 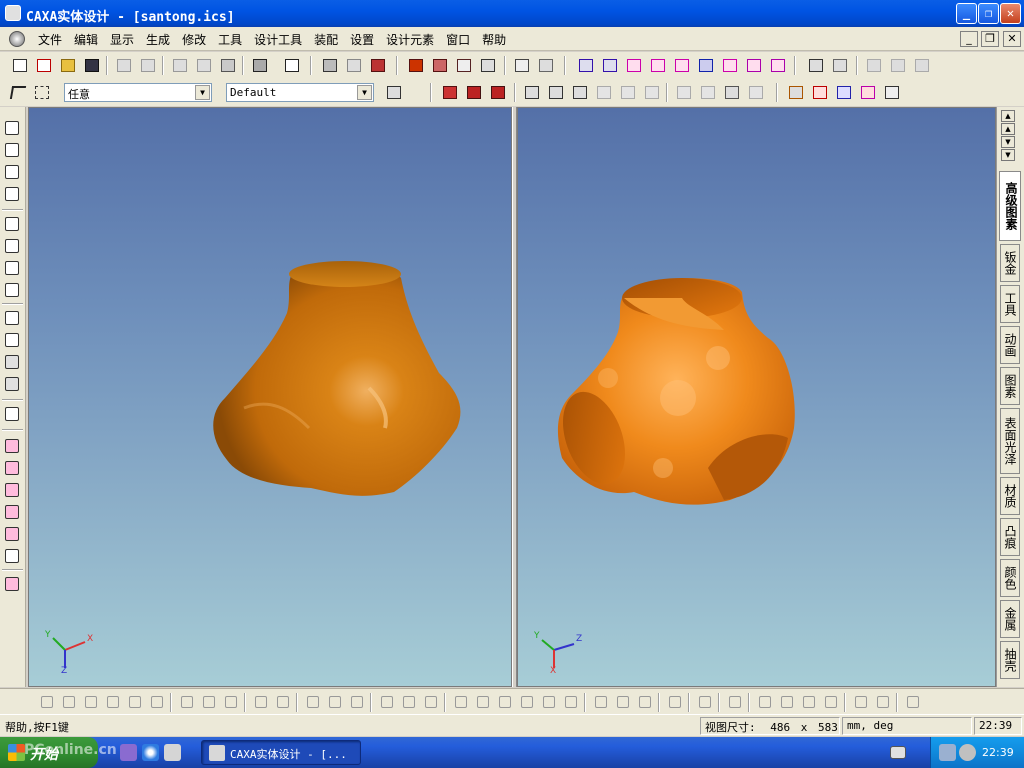 I want to click on show-desktop-icon, so click(x=172, y=752).